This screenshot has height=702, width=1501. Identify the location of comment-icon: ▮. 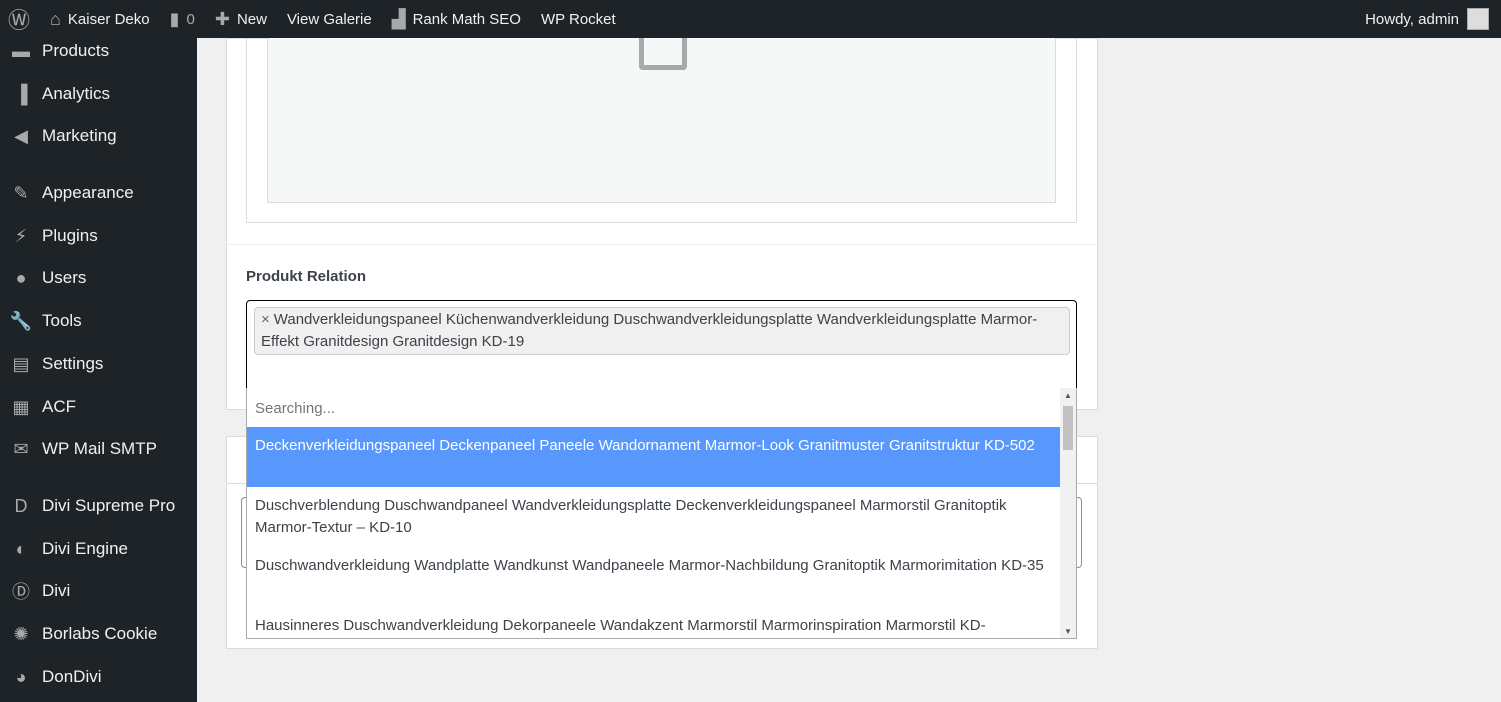
(174, 18).